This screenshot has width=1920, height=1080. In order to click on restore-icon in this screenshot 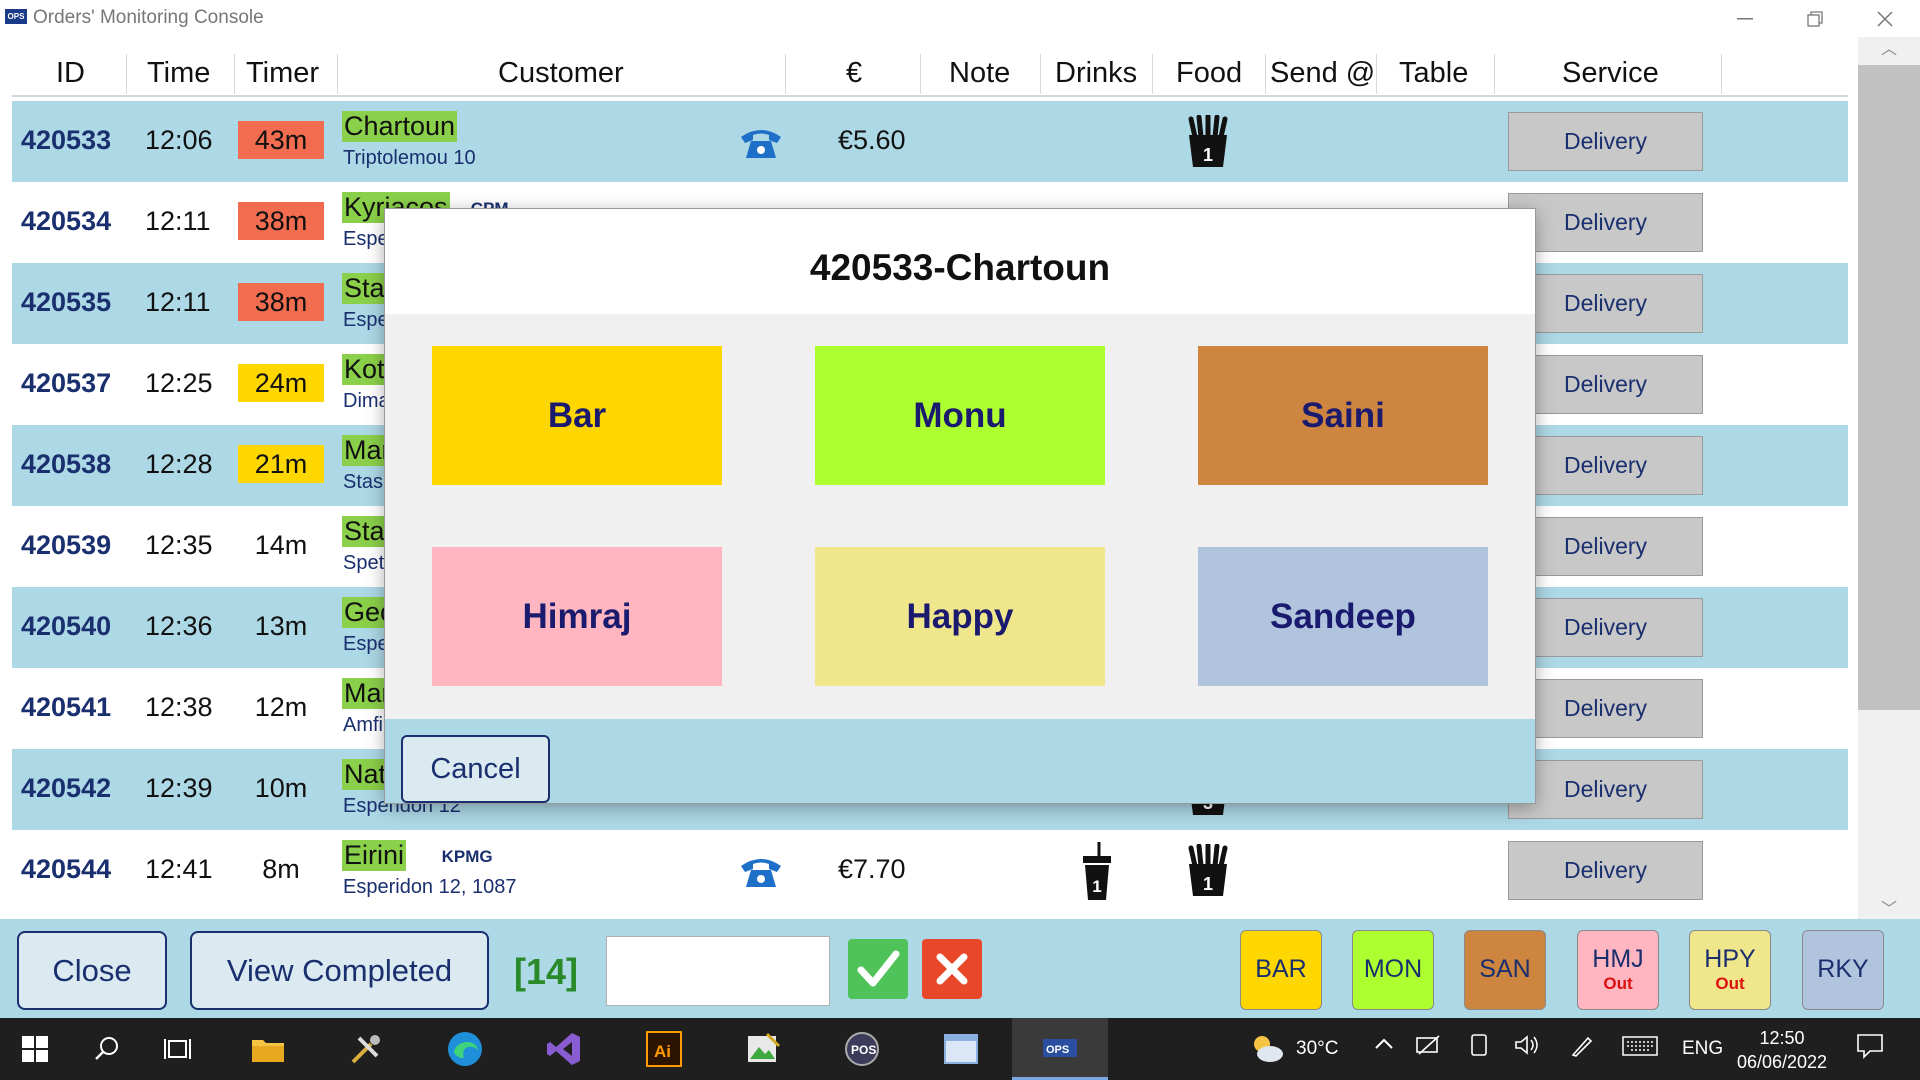, I will do `click(1815, 18)`.